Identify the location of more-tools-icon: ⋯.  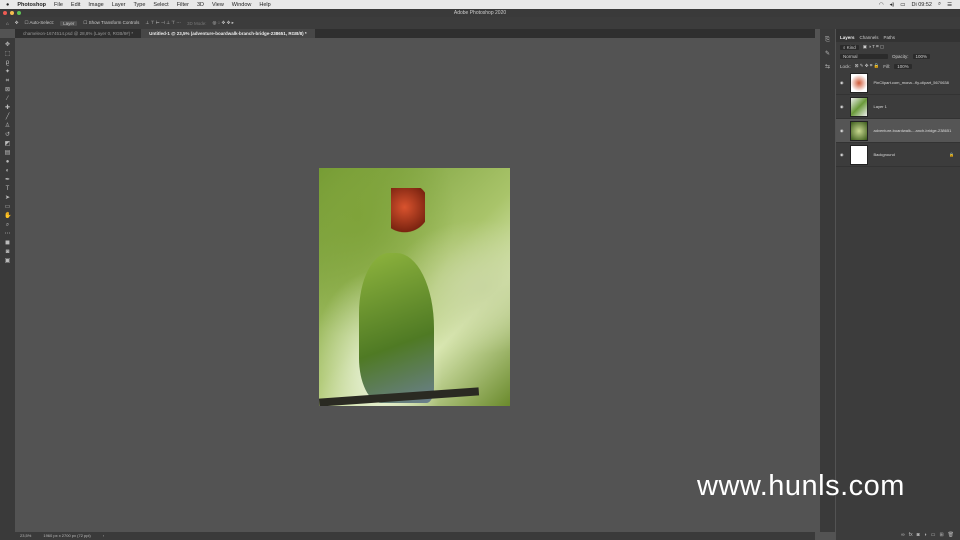
(7, 234).